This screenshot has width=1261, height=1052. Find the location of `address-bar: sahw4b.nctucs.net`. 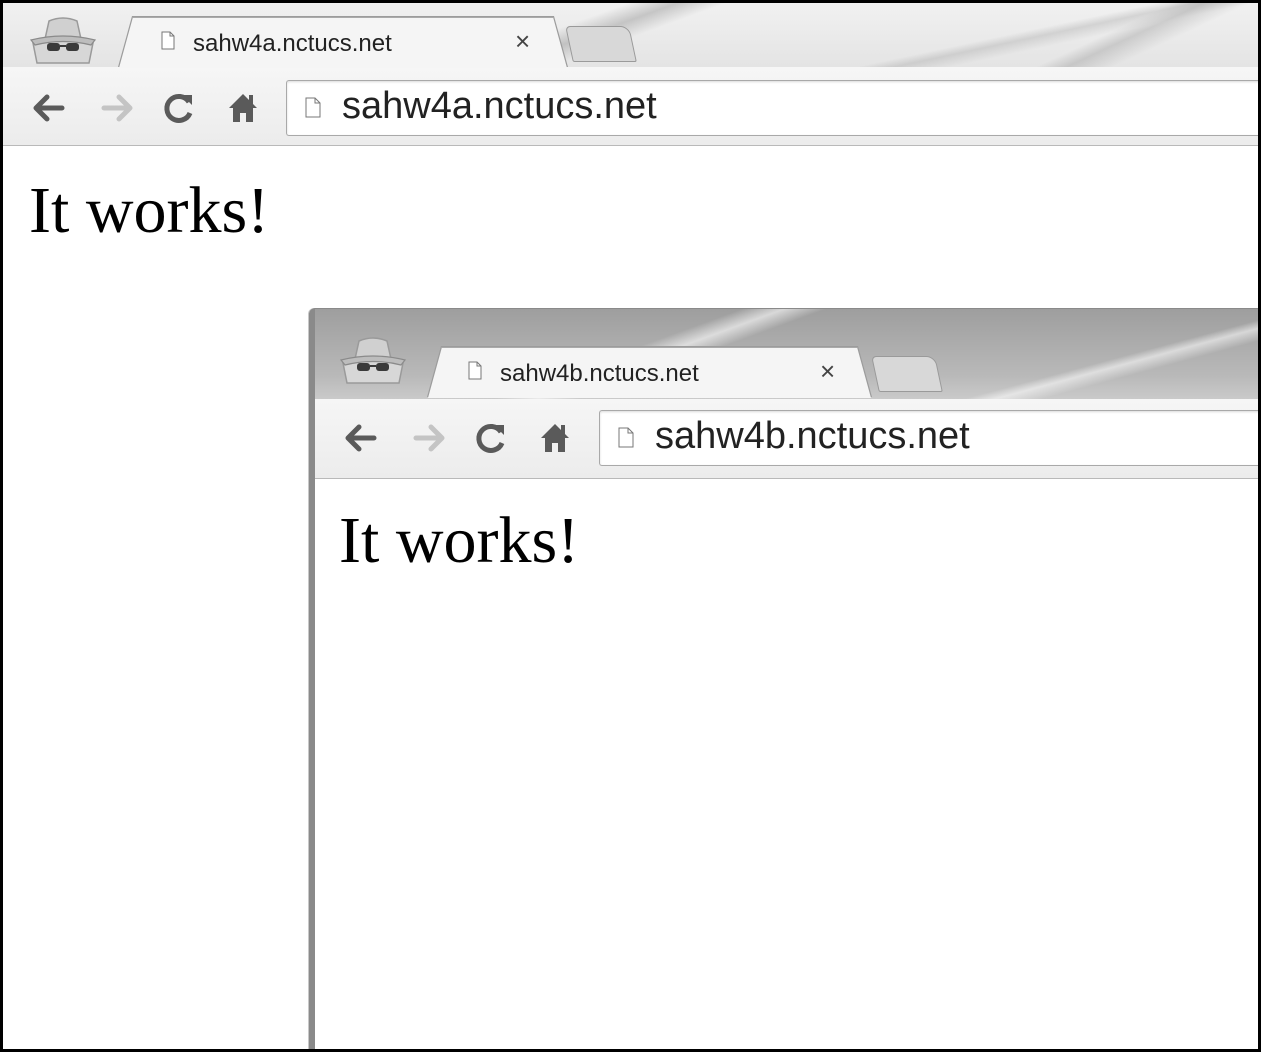

address-bar: sahw4b.nctucs.net is located at coordinates (928, 438).